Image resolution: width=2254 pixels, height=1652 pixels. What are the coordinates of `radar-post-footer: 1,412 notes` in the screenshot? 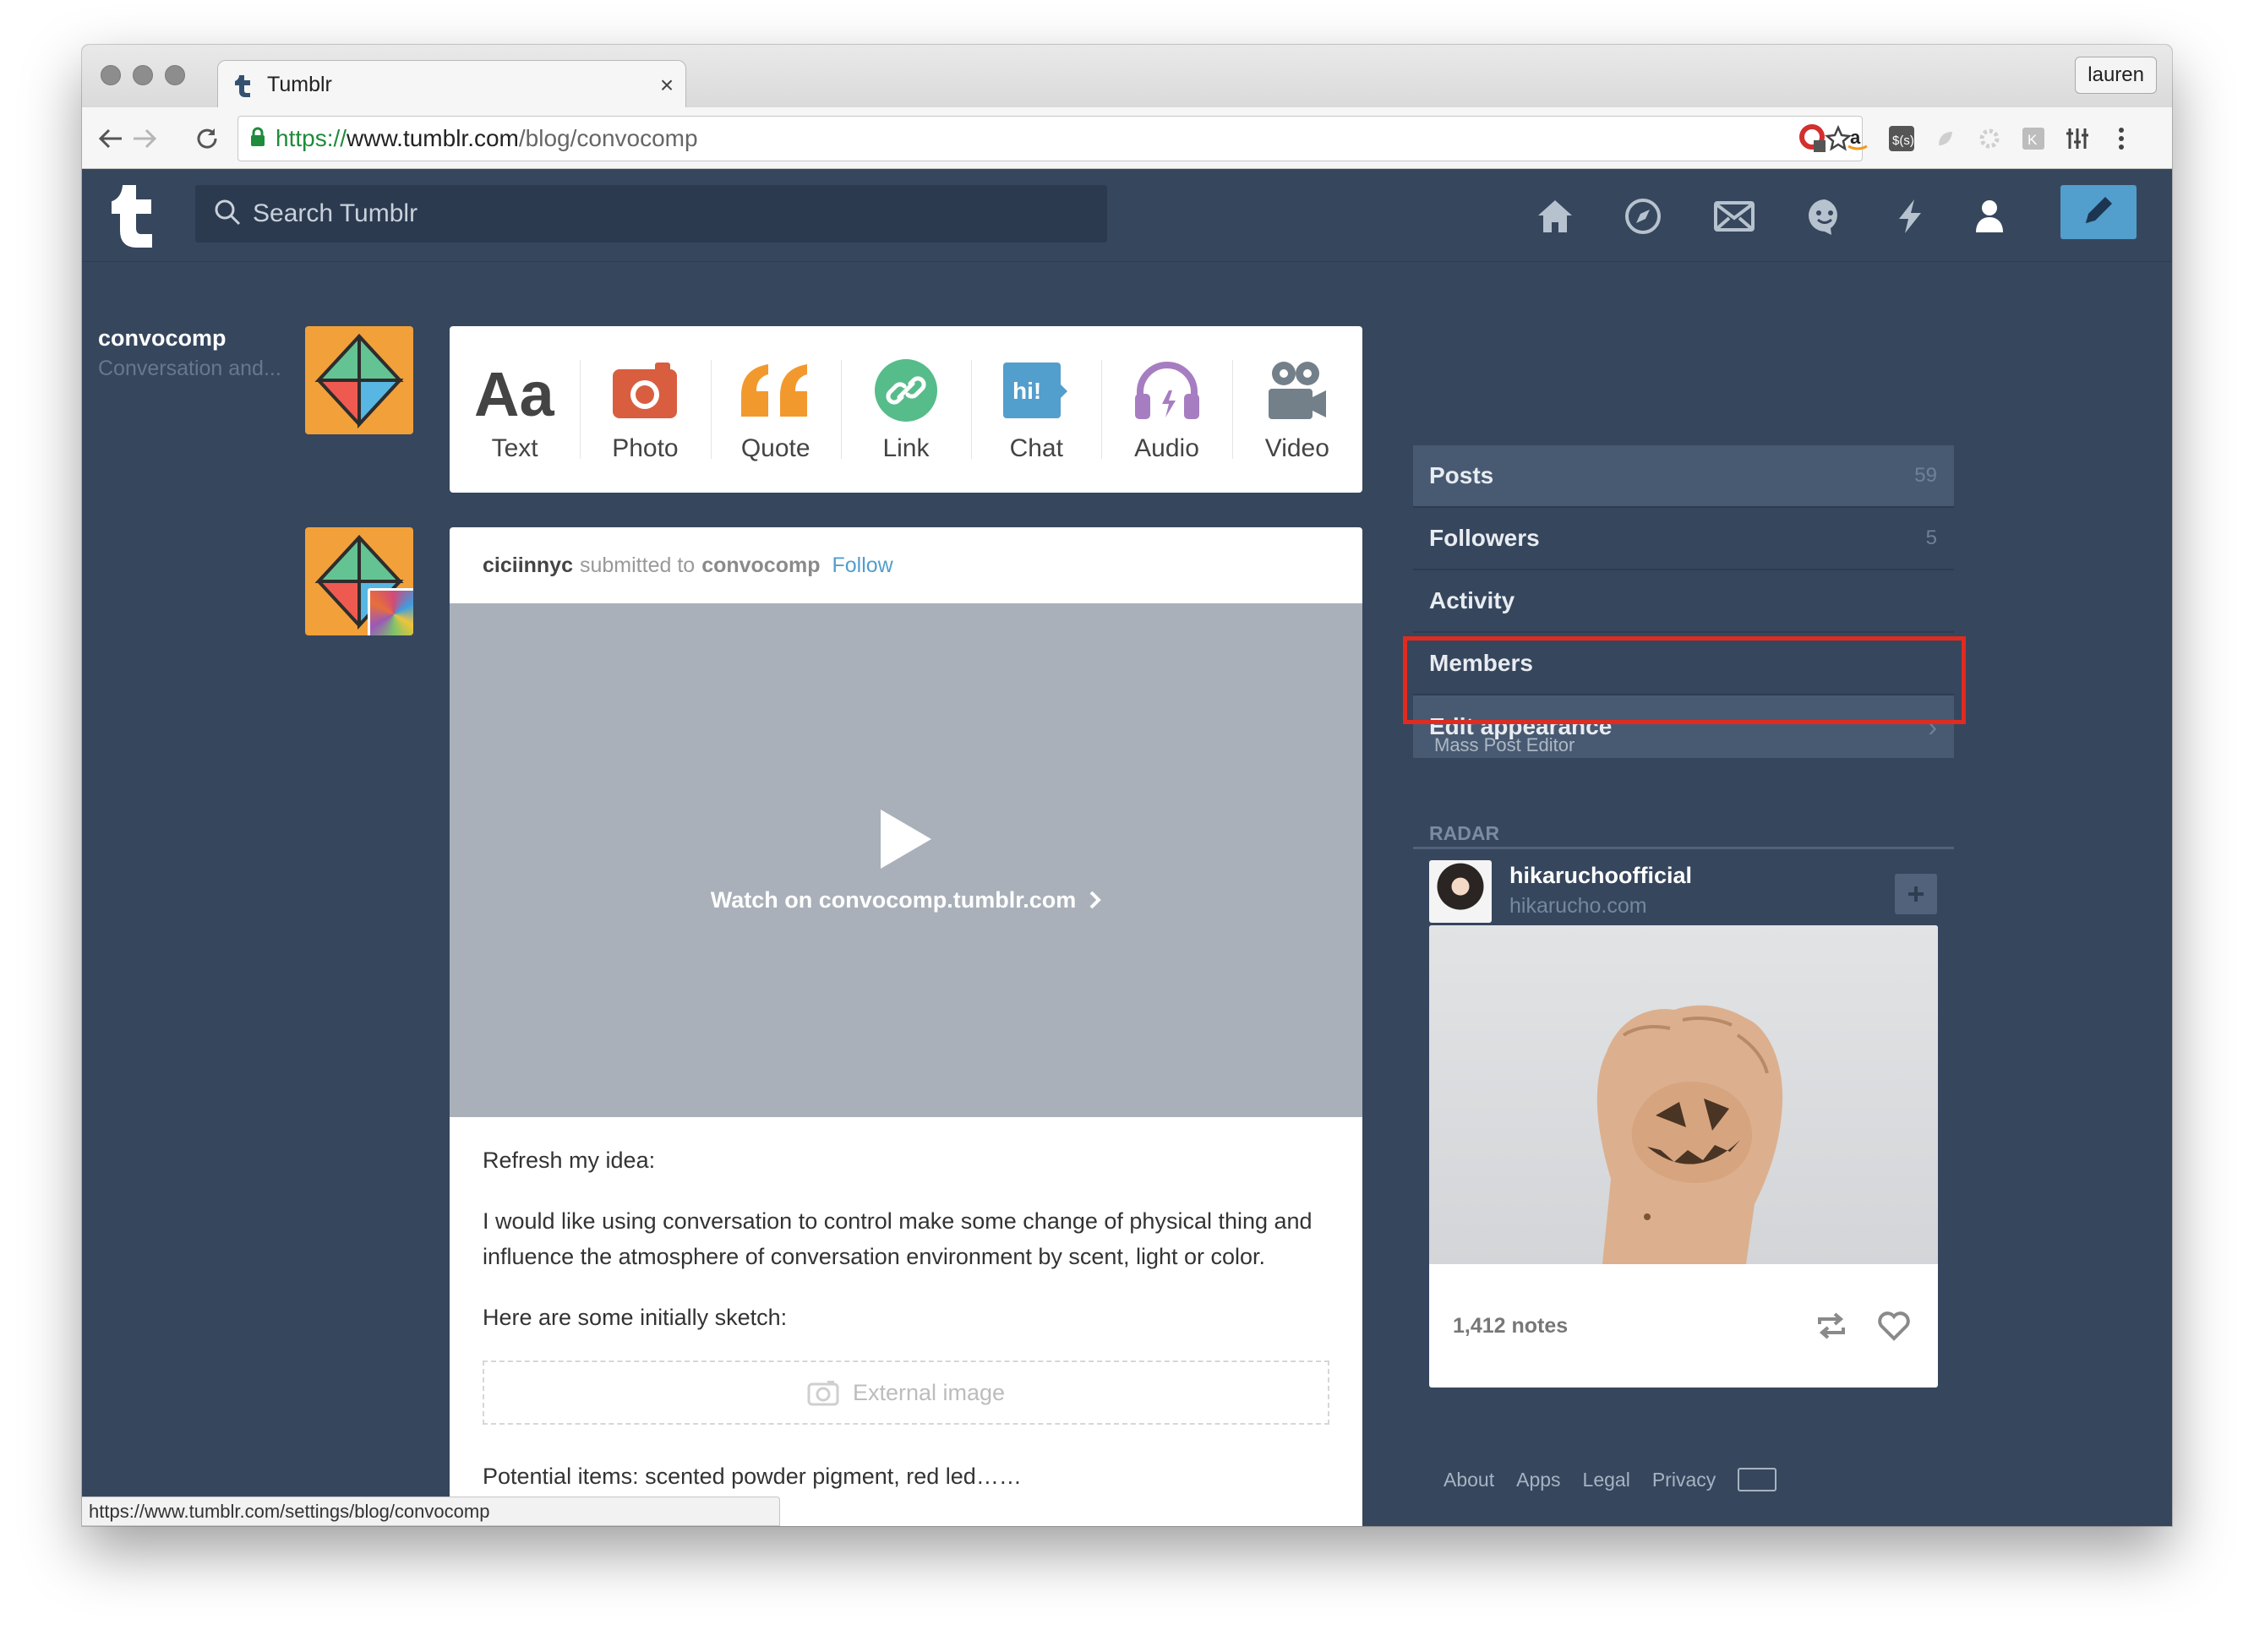 It's located at (1683, 1326).